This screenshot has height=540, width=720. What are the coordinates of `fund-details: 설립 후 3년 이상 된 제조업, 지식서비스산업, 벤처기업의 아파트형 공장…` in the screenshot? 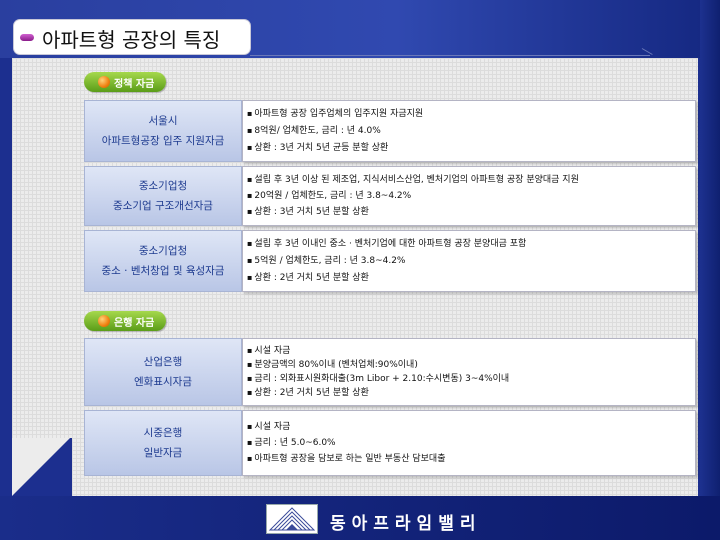 It's located at (469, 196).